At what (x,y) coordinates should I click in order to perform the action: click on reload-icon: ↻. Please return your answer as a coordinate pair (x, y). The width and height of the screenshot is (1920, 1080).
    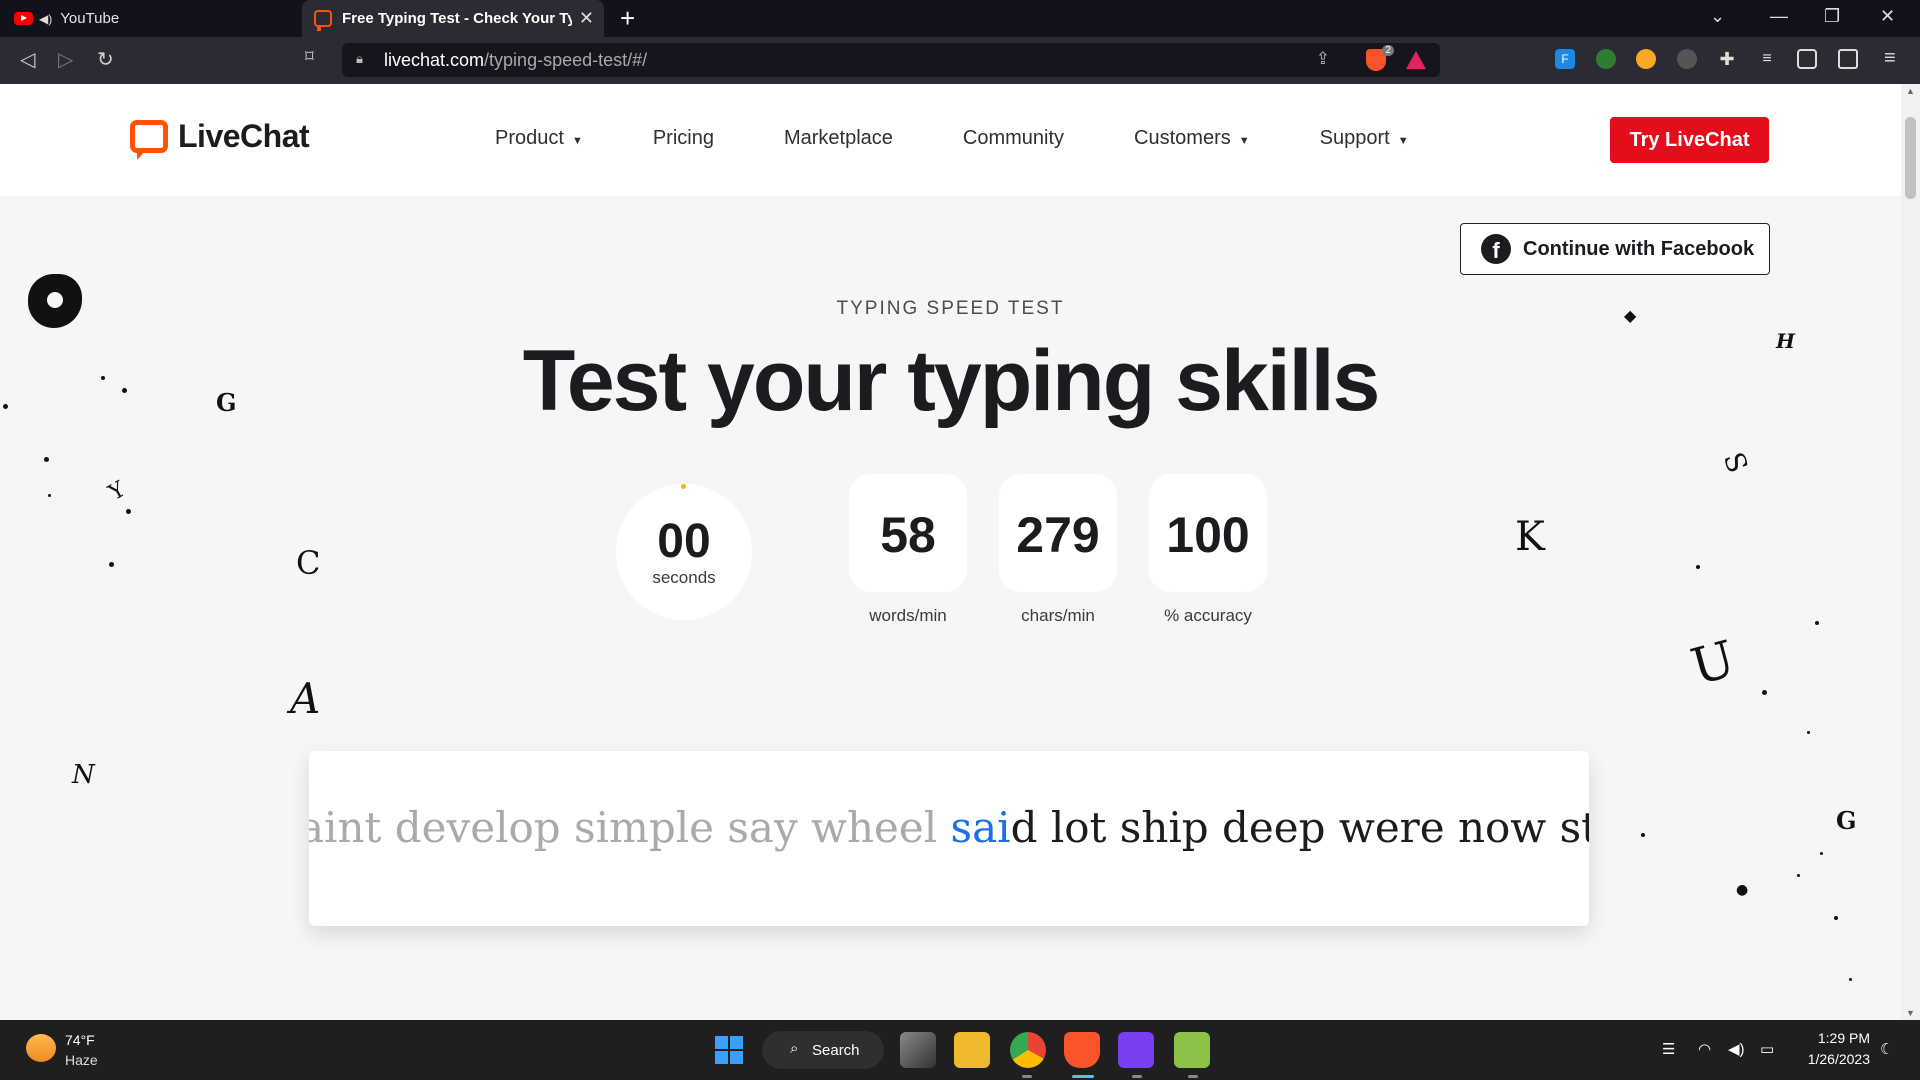
    Looking at the image, I should click on (105, 59).